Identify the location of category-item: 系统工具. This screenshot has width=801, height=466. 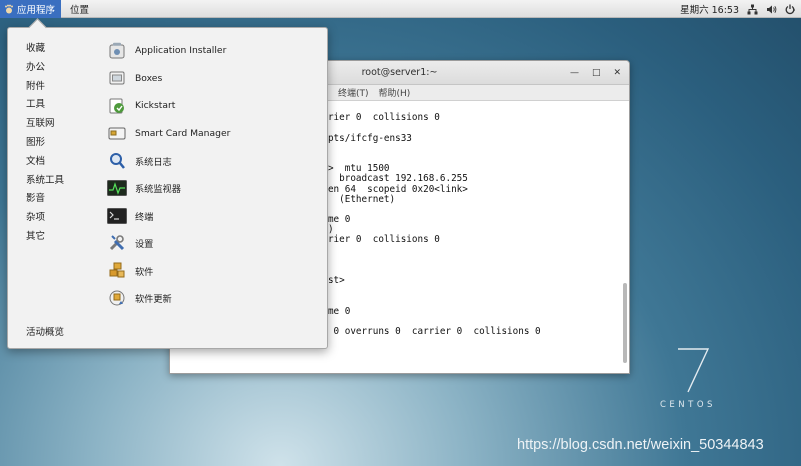
(45, 181).